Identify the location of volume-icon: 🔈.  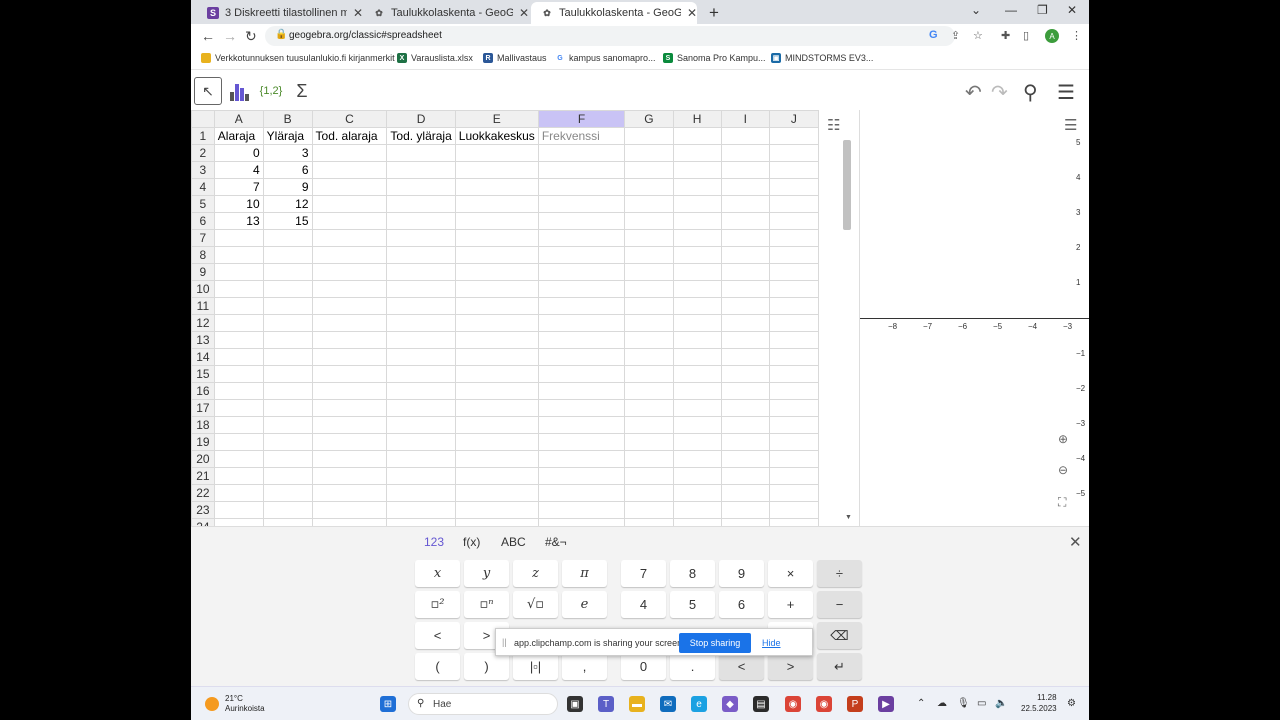
(1001, 703).